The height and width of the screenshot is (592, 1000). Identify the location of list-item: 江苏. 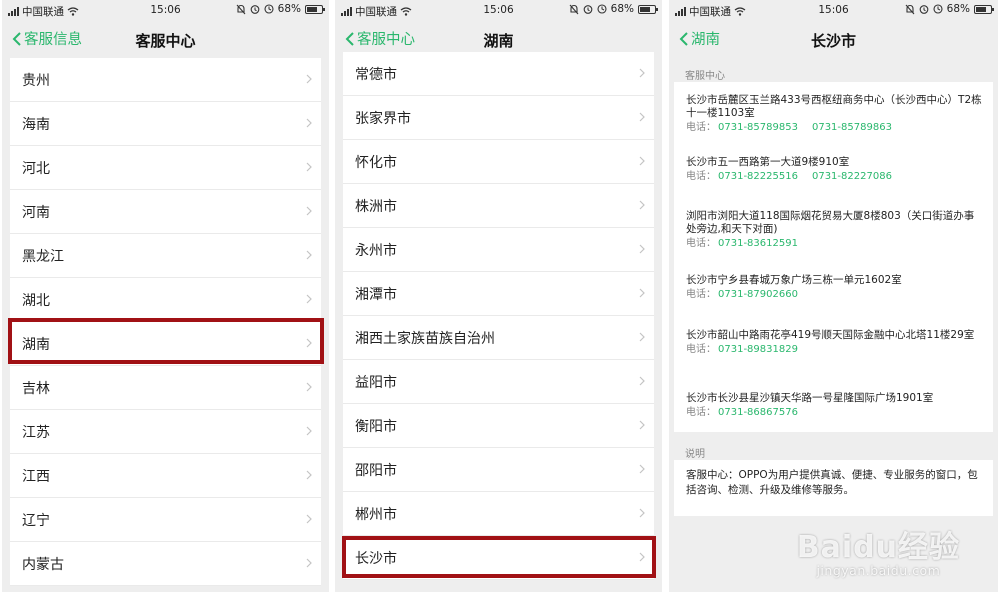
(165, 432).